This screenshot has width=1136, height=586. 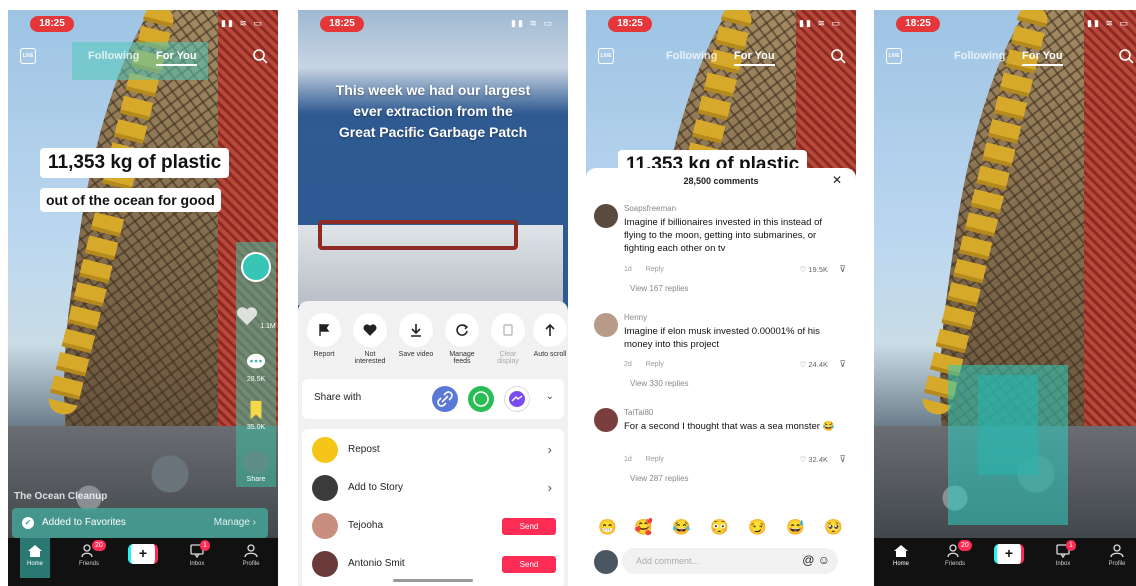 I want to click on chevron-down-icon: ⌄, so click(x=550, y=396).